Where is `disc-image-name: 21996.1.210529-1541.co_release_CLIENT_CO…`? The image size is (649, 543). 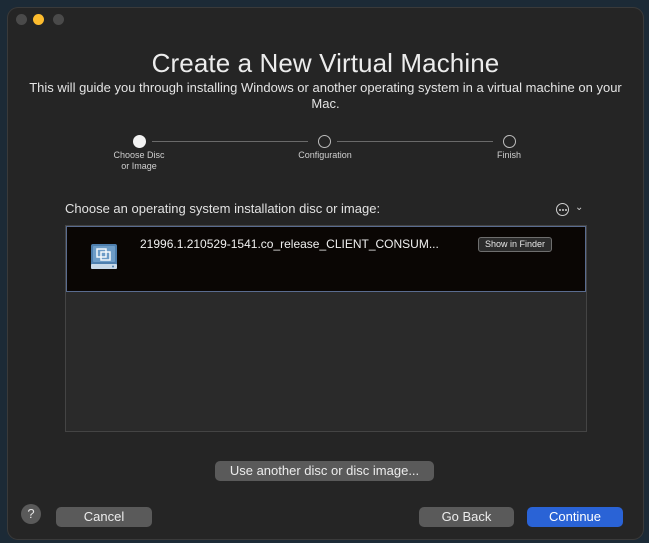
disc-image-name: 21996.1.210529-1541.co_release_CLIENT_CO… is located at coordinates (289, 244).